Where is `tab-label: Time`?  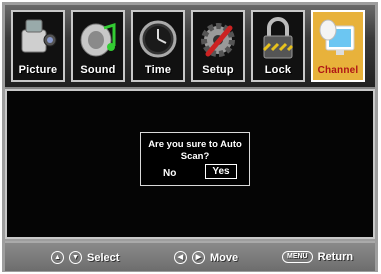 tab-label: Time is located at coordinates (158, 70).